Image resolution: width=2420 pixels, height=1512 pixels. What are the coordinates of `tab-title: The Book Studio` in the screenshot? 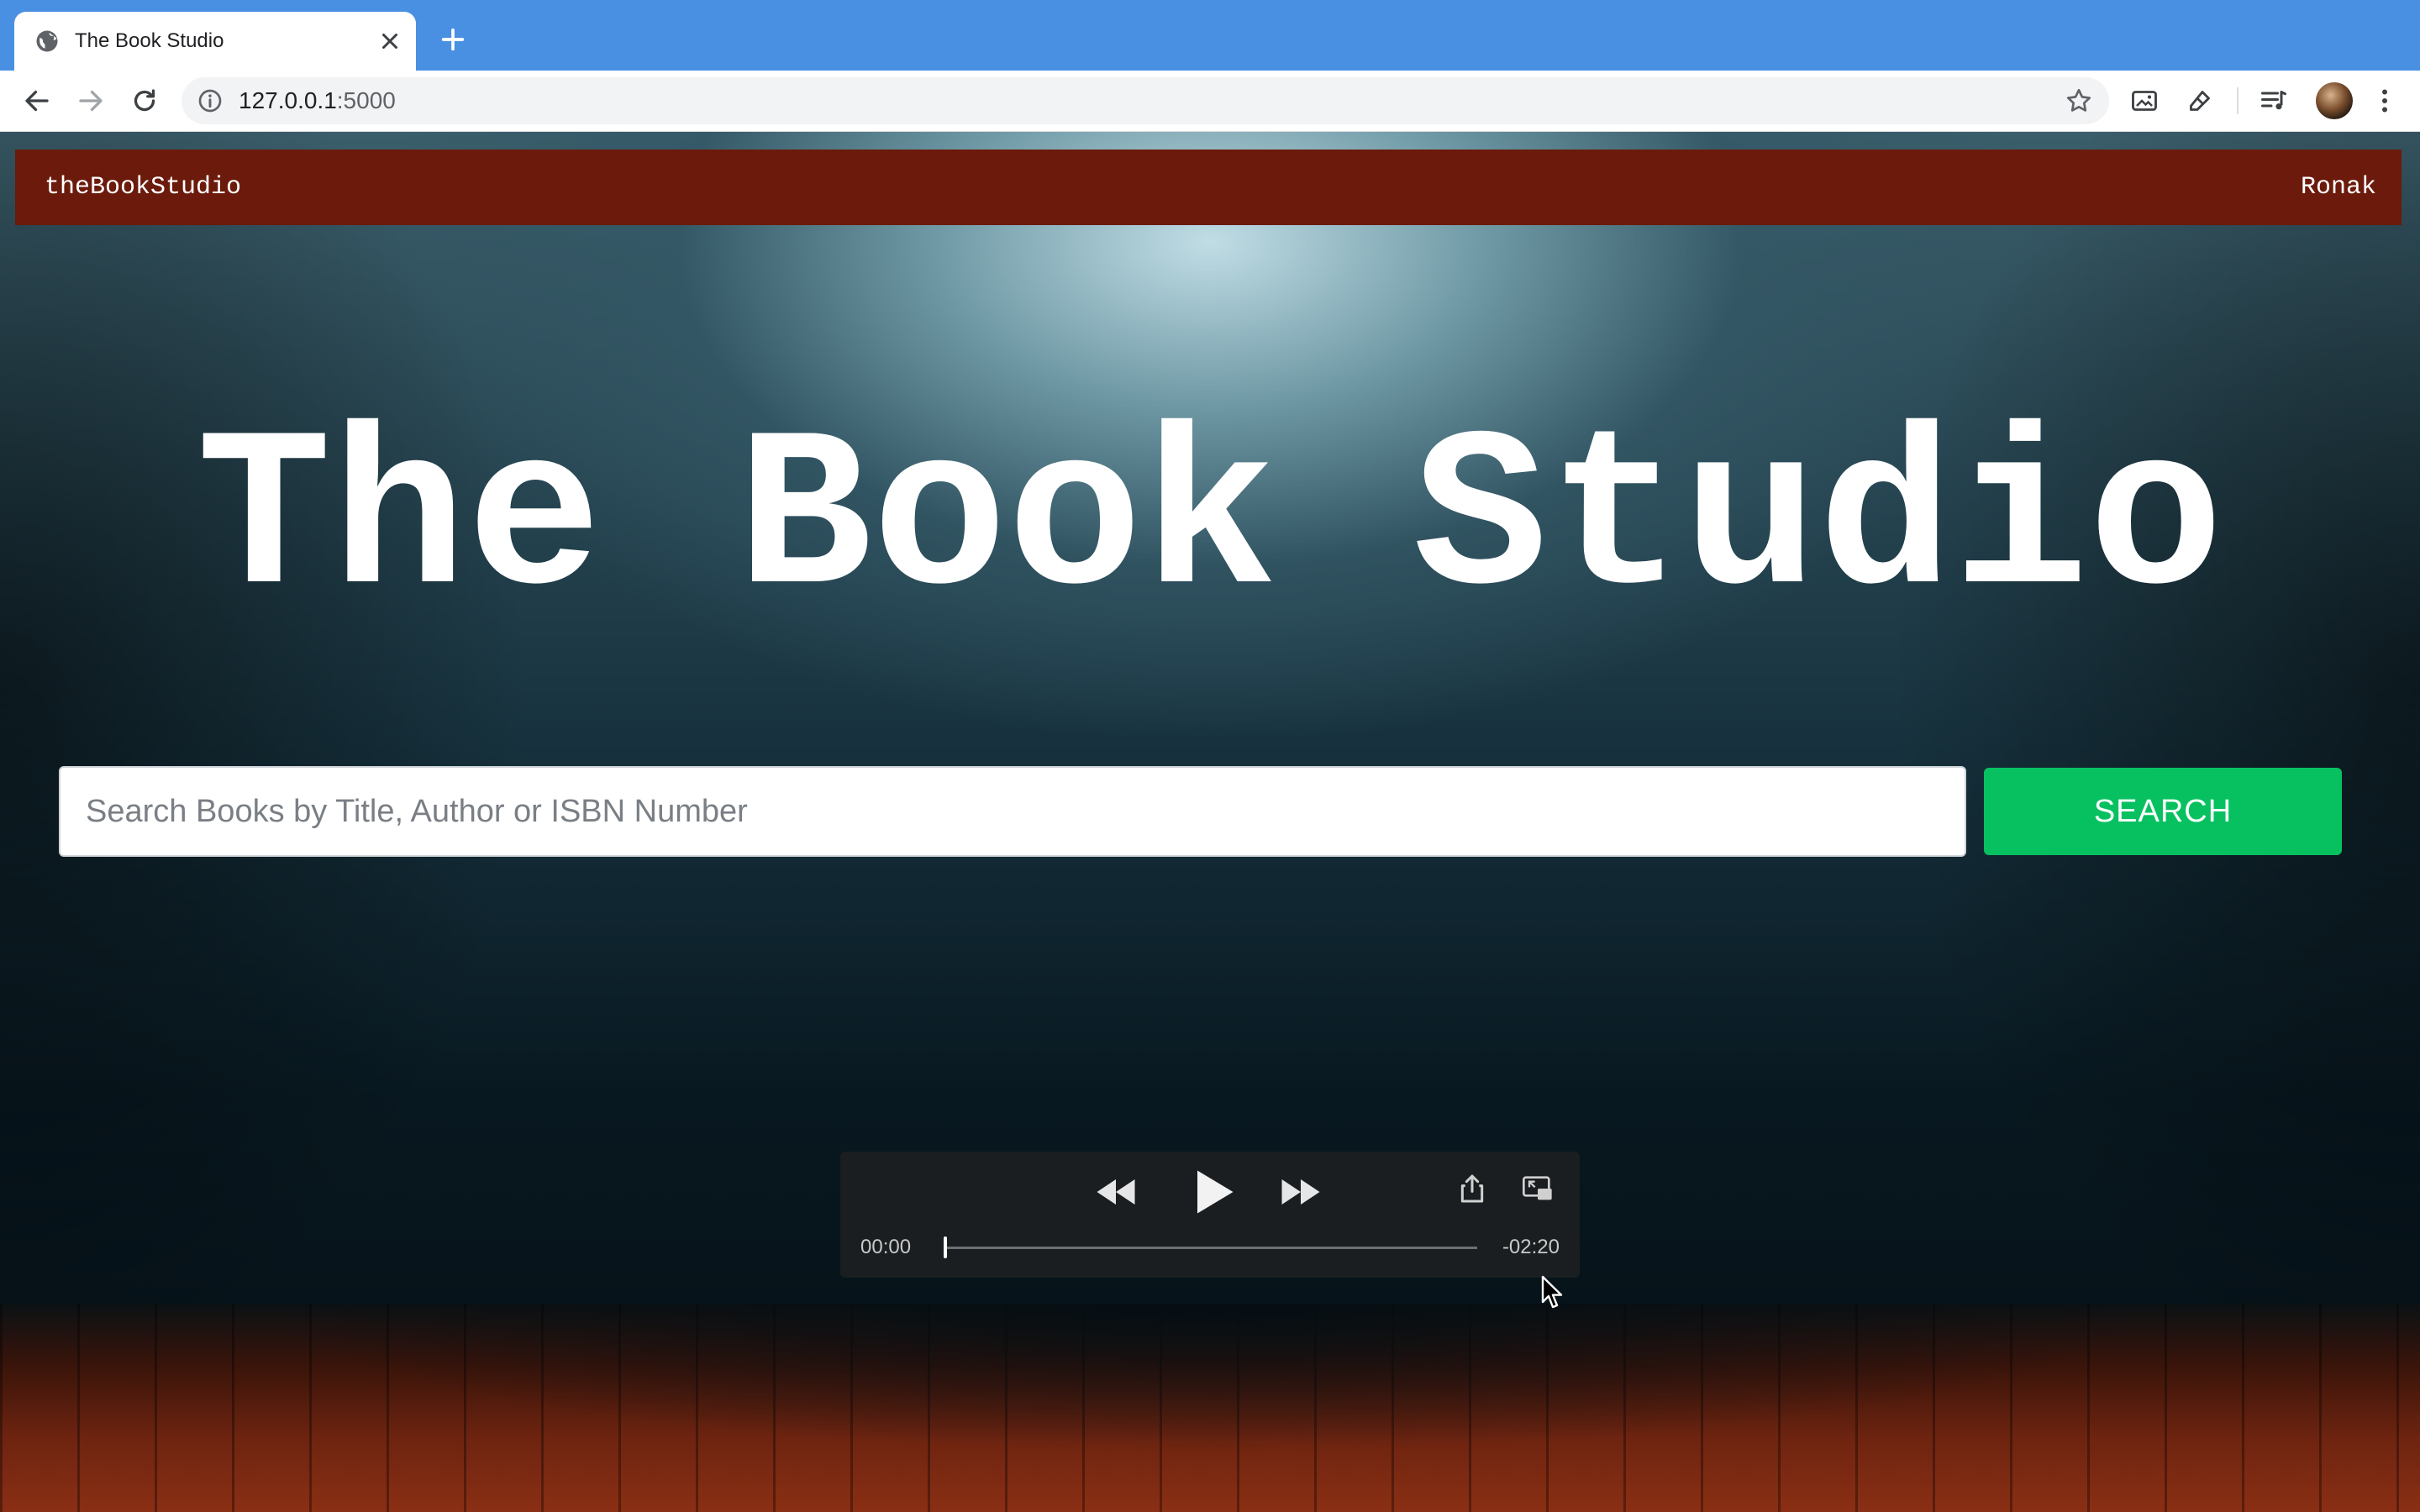 It's located at (149, 40).